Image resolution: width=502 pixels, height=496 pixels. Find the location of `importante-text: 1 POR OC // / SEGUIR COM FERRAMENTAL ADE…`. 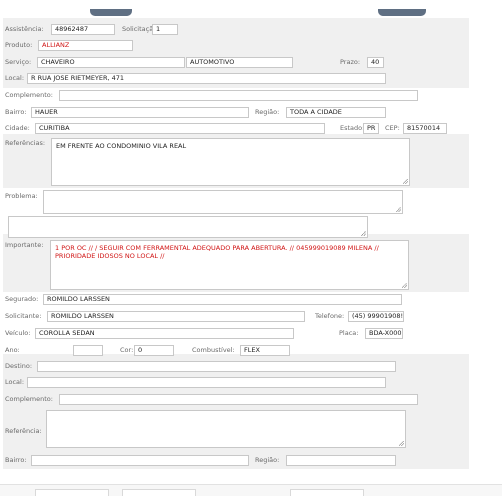

importante-text: 1 POR OC // / SEGUIR COM FERRAMENTAL ADE… is located at coordinates (217, 252).